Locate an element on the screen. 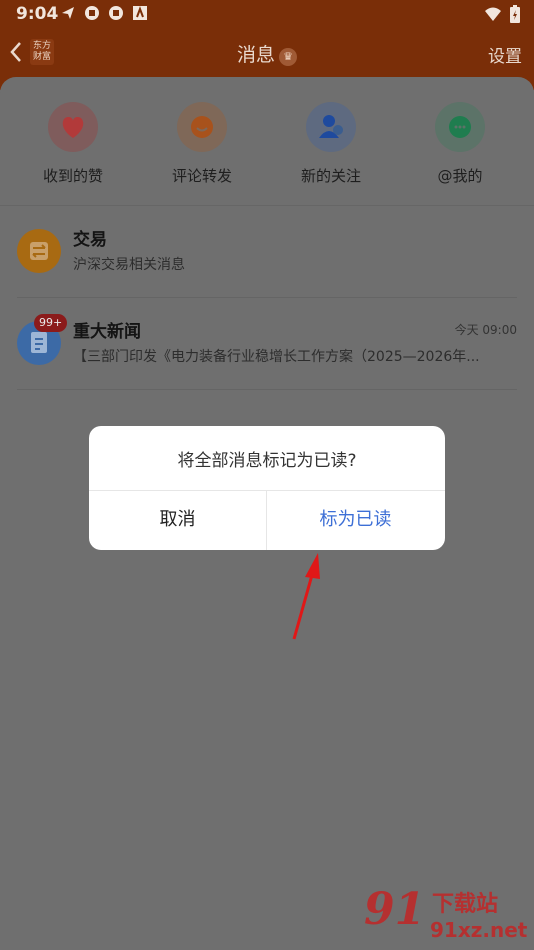 The height and width of the screenshot is (950, 534). send-icon is located at coordinates (68, 13).